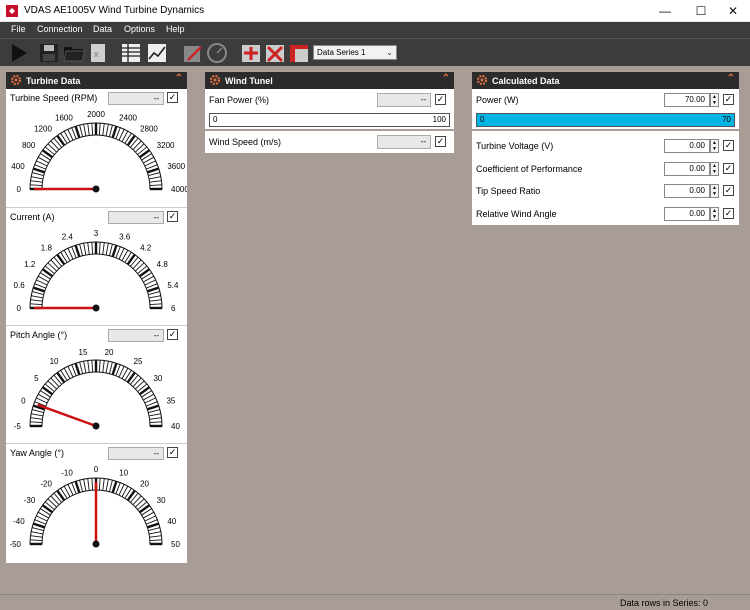  Describe the element at coordinates (728, 99) in the screenshot. I see `power-checkbox: ✓` at that location.